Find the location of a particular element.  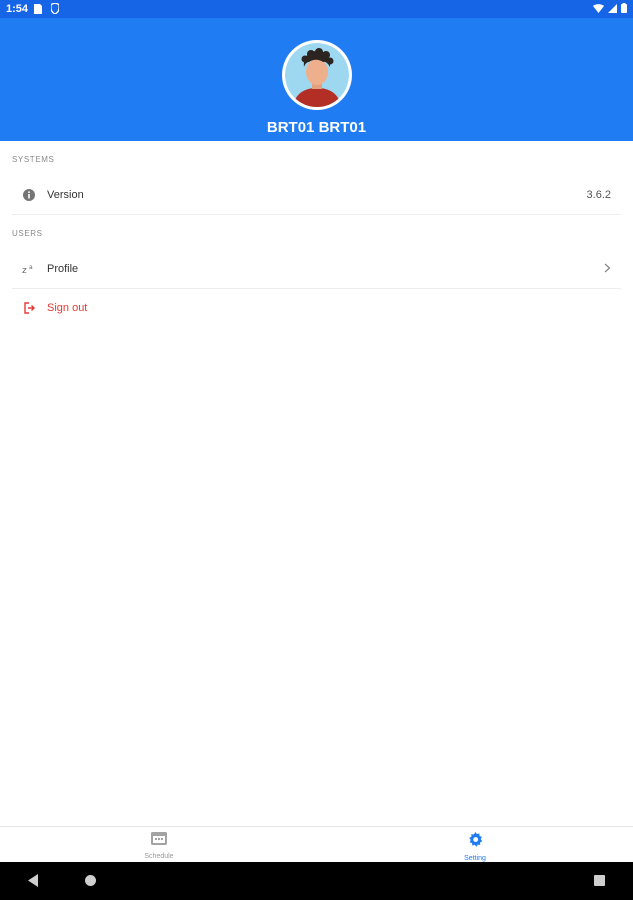

sim-card-icon is located at coordinates (38, 10).